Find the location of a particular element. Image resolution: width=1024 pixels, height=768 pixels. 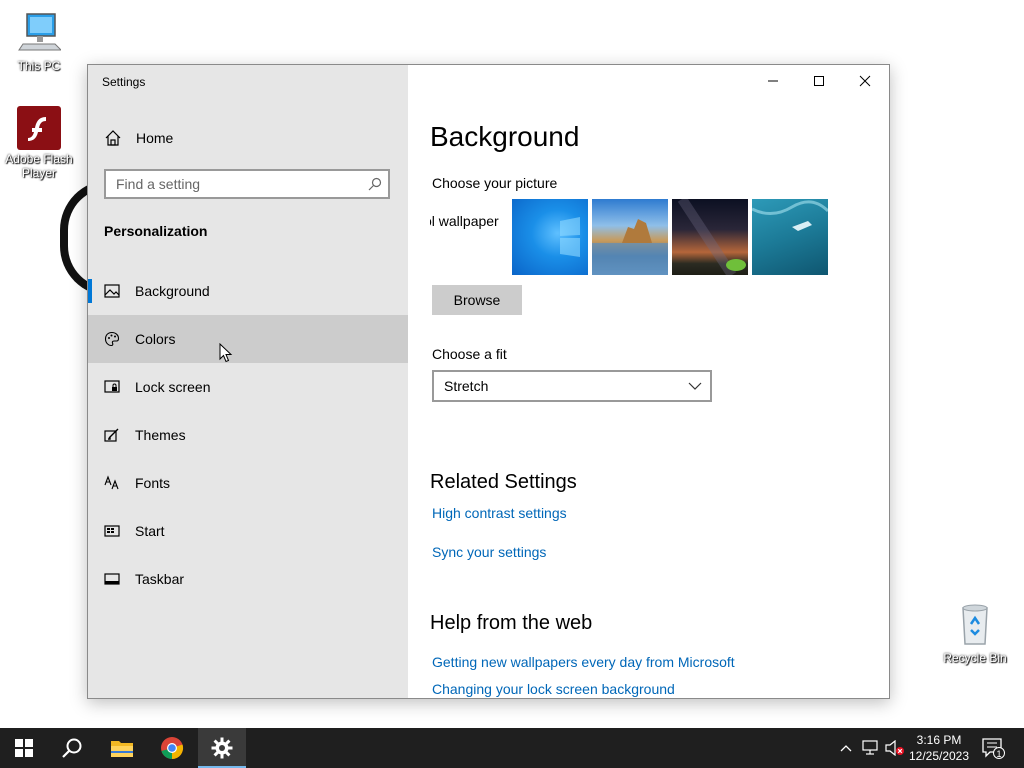

picture-thumbnail-recent: ol wallpaper is located at coordinates (468, 237).